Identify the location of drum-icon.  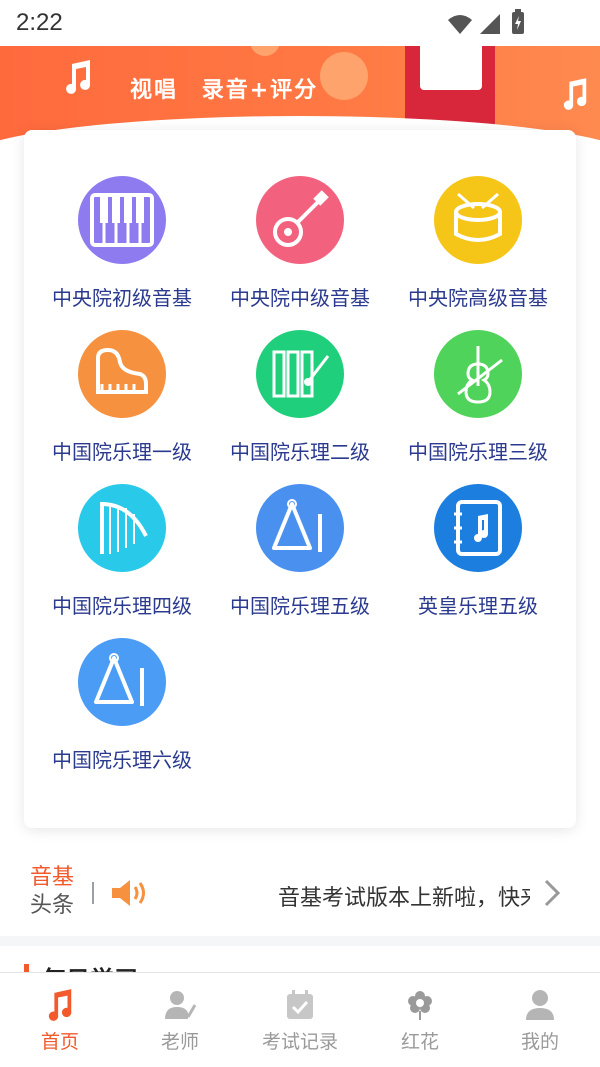
(478, 220).